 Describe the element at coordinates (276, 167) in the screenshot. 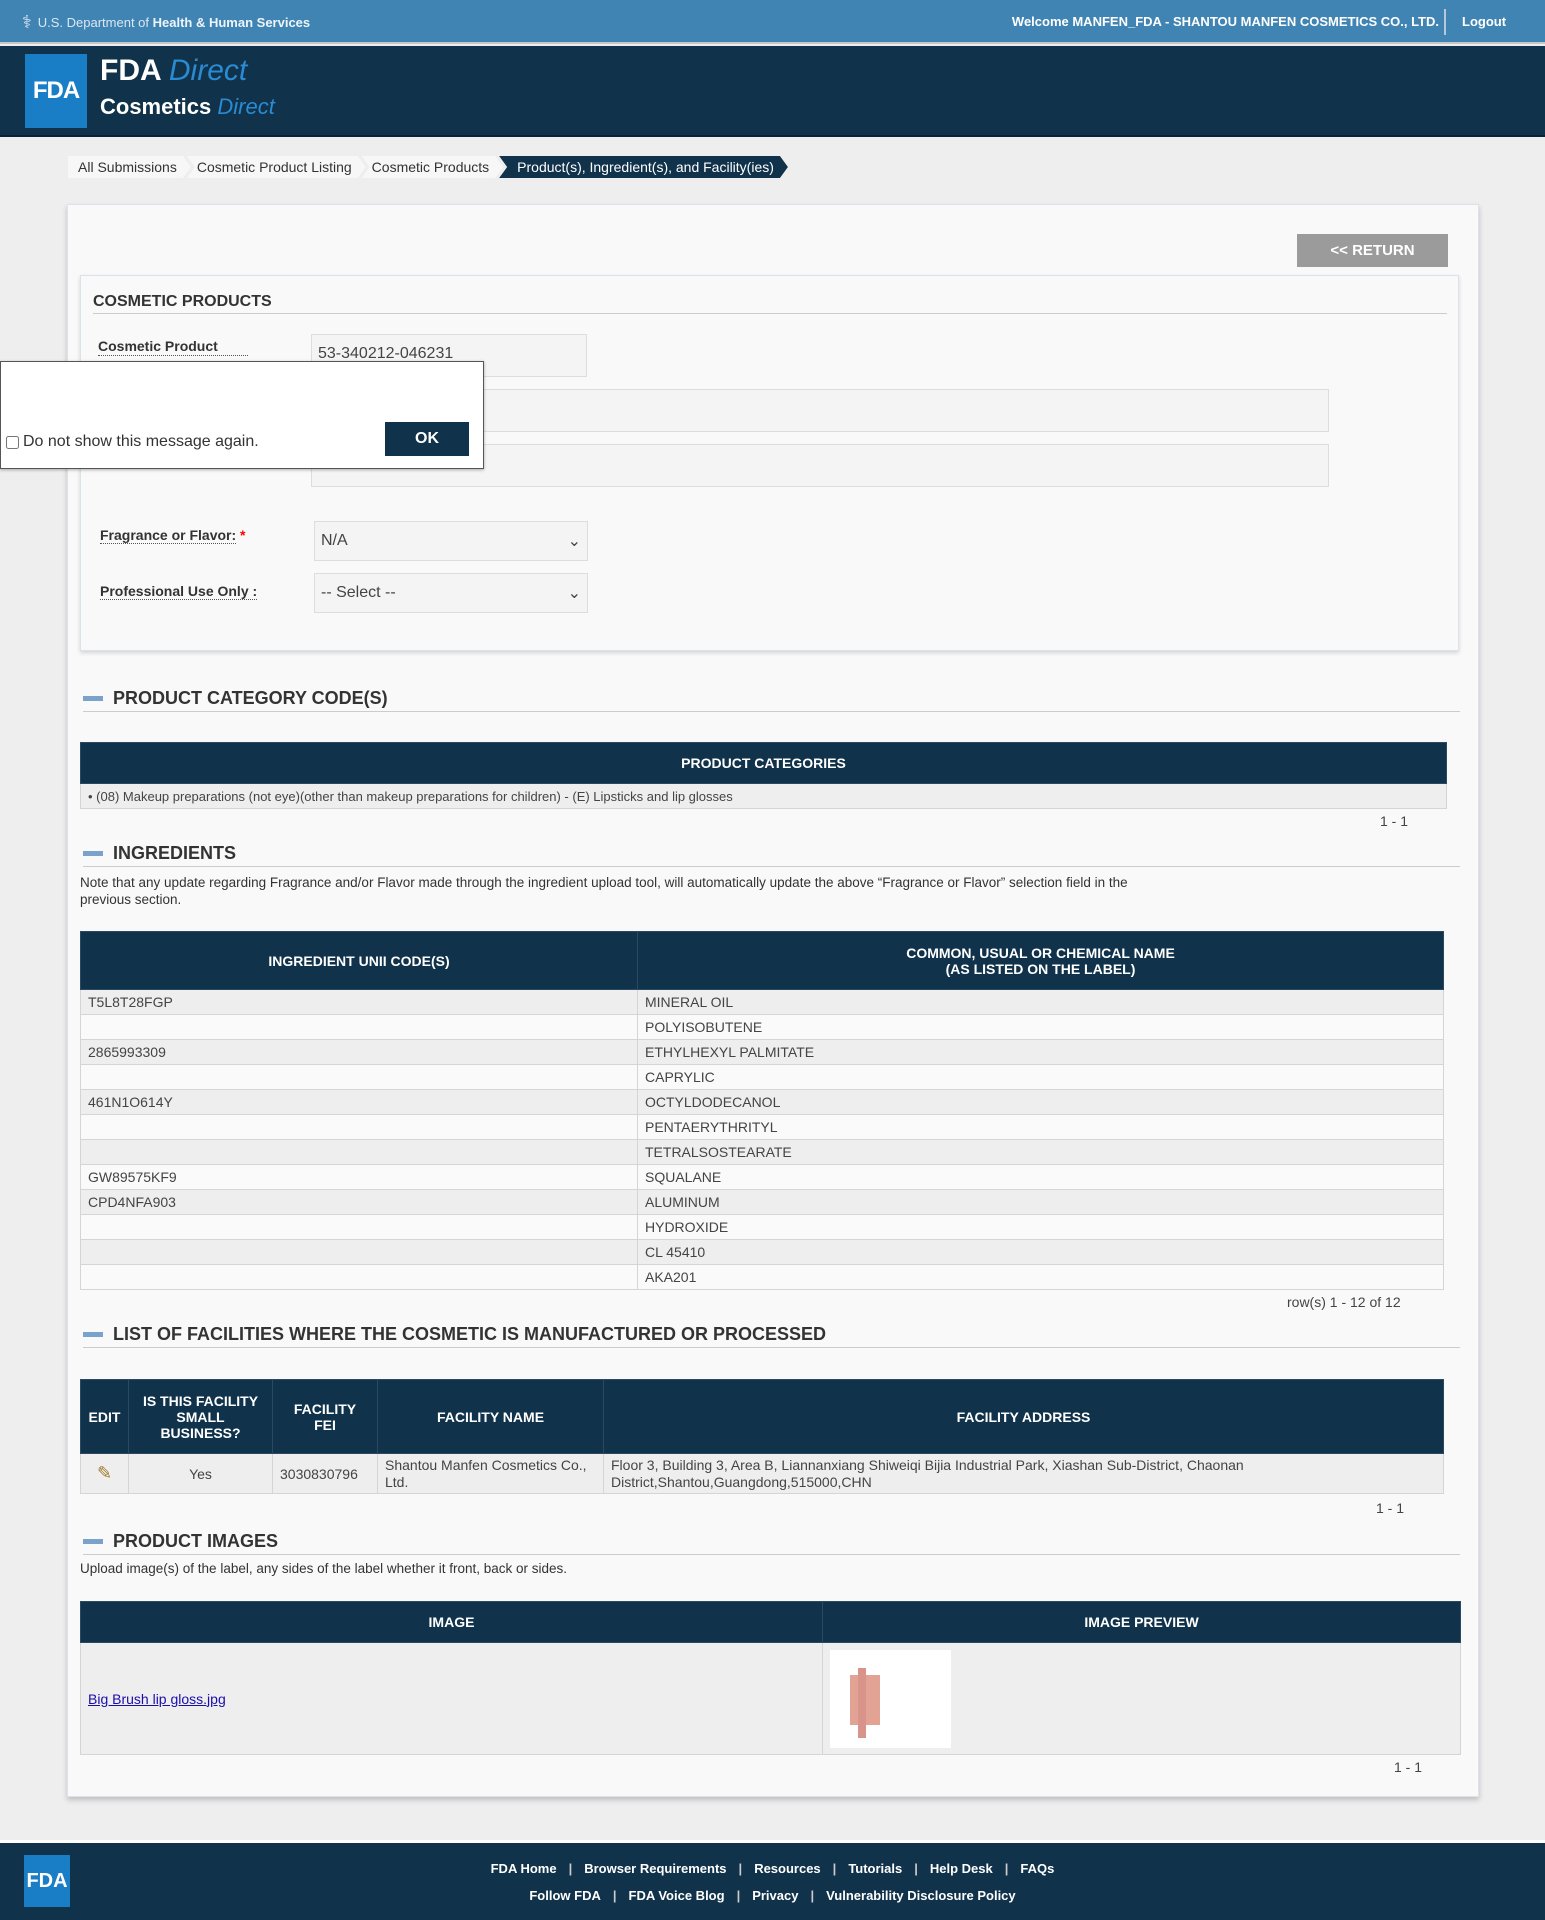

I see `breadcrumb-product-listing: Cosmetic Product Listing` at that location.